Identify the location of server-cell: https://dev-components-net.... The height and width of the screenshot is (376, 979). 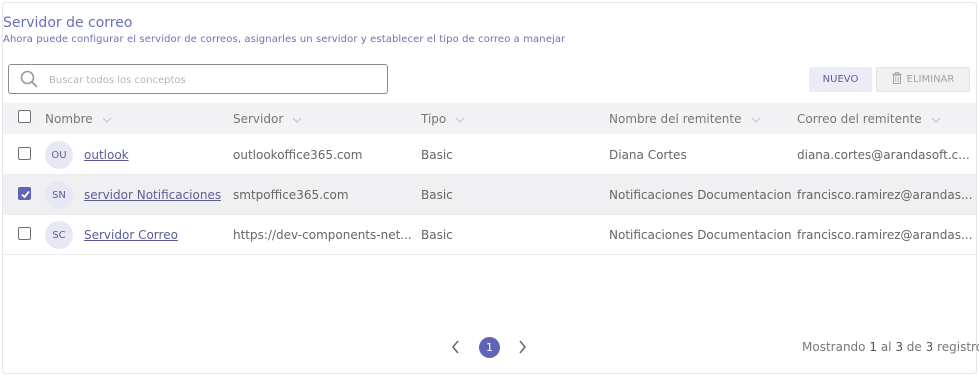
(322, 235).